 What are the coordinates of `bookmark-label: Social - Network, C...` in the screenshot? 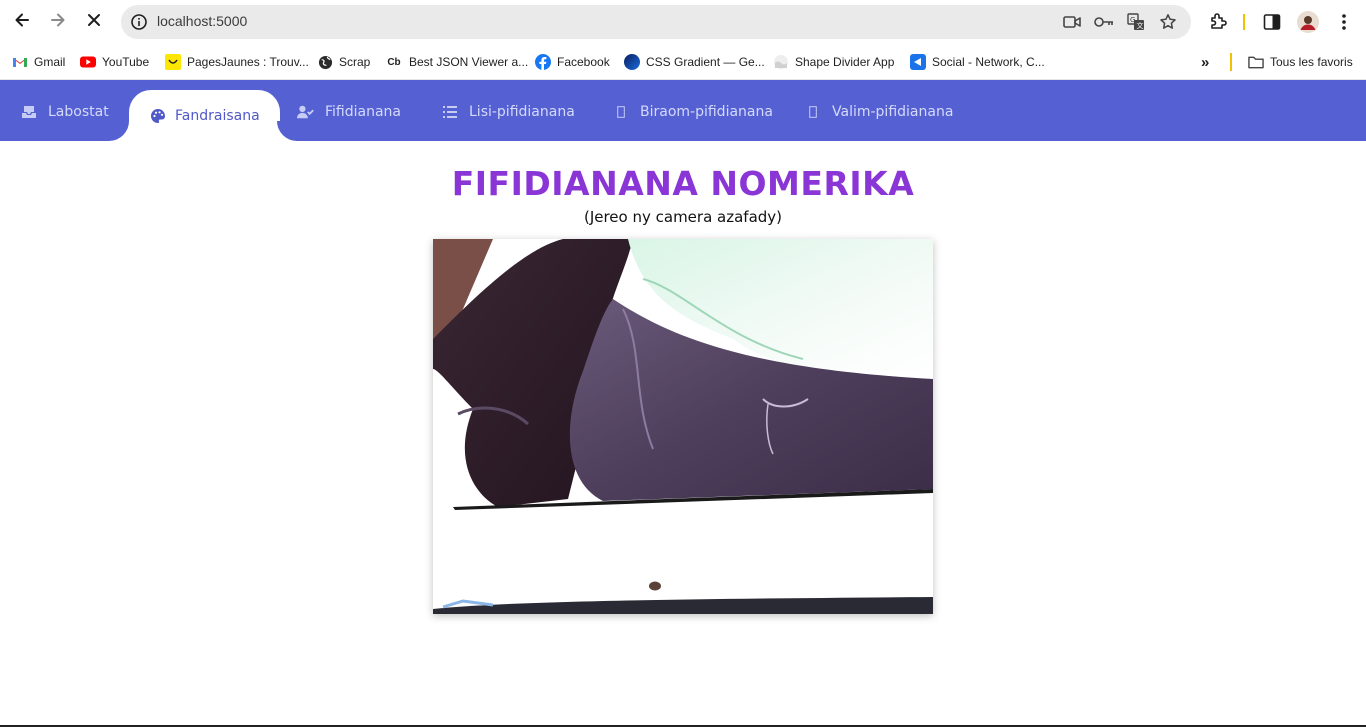 It's located at (988, 62).